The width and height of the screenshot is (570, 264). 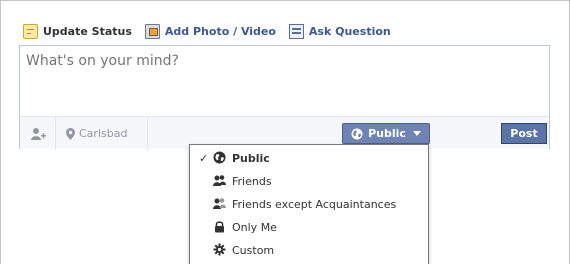 I want to click on question-icon, so click(x=296, y=31).